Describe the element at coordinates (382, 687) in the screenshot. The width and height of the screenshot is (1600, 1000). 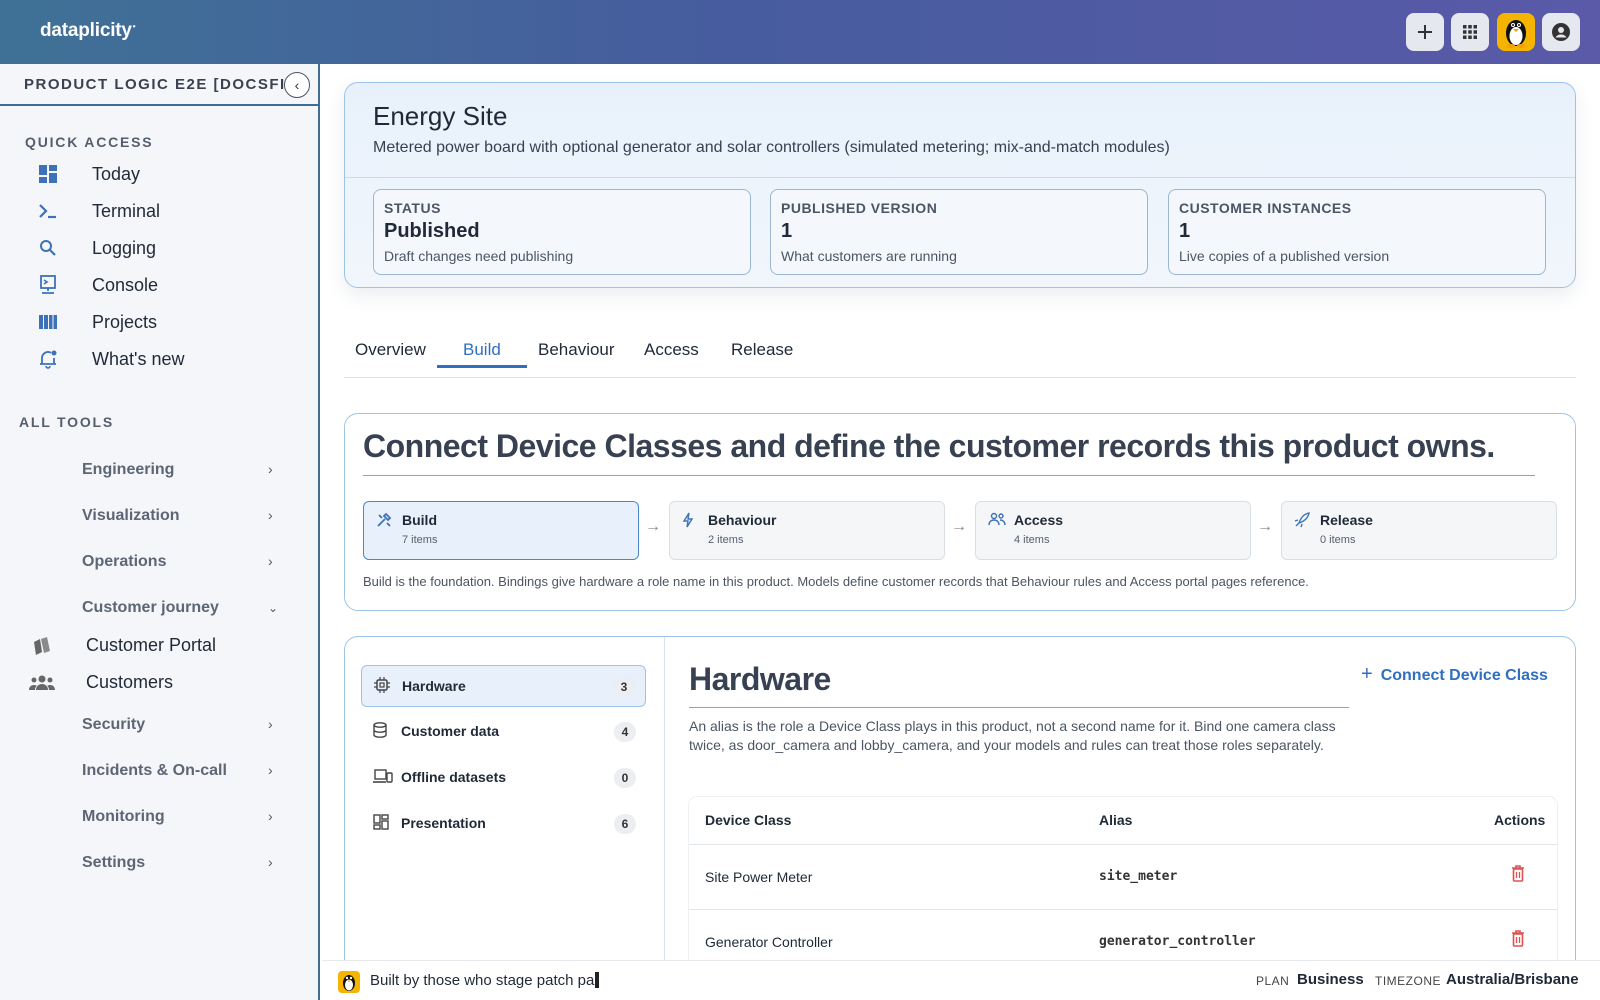
I see `chip-icon` at that location.